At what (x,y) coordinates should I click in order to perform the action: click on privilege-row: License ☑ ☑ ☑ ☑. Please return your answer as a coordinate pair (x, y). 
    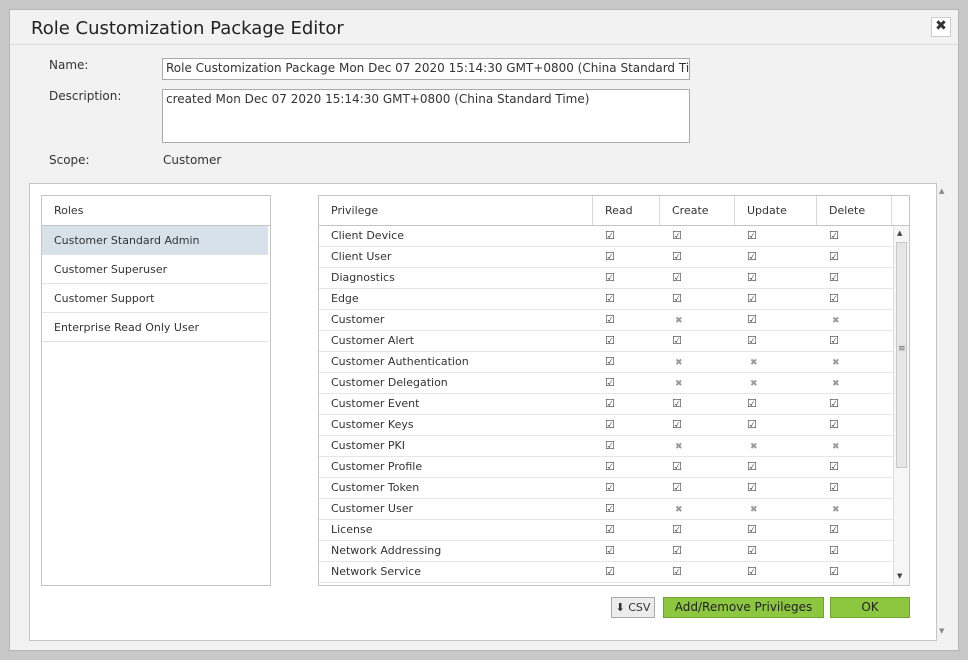
    Looking at the image, I should click on (606, 530).